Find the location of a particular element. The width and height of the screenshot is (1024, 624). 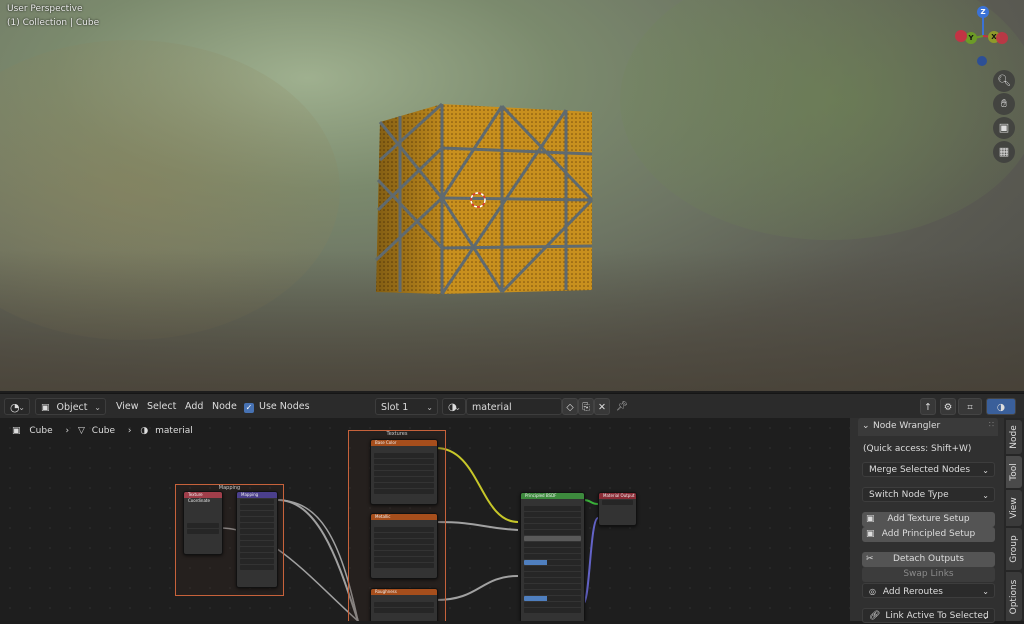

roughness-texture-node: Roughness is located at coordinates (404, 604).